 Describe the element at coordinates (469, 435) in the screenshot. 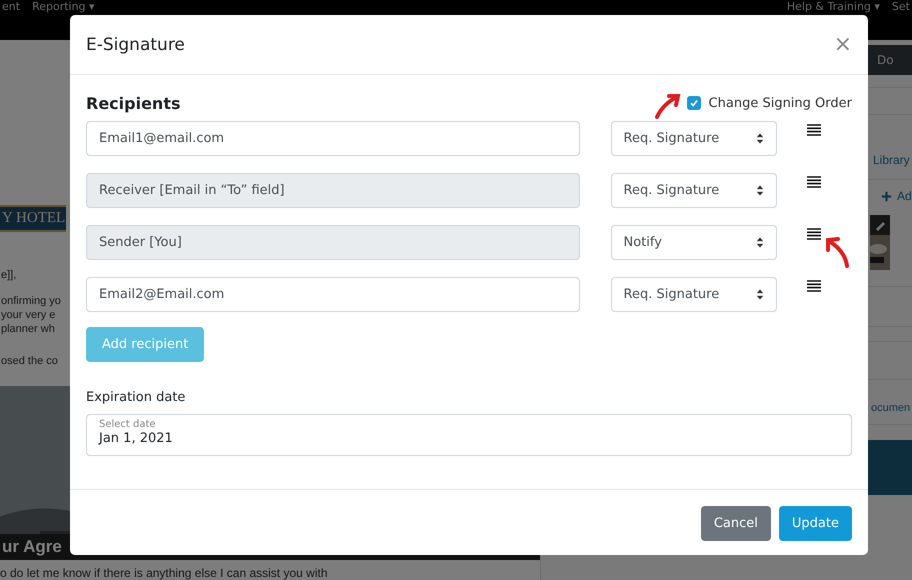

I see `date-field: Select date Jan 1, 2021` at that location.